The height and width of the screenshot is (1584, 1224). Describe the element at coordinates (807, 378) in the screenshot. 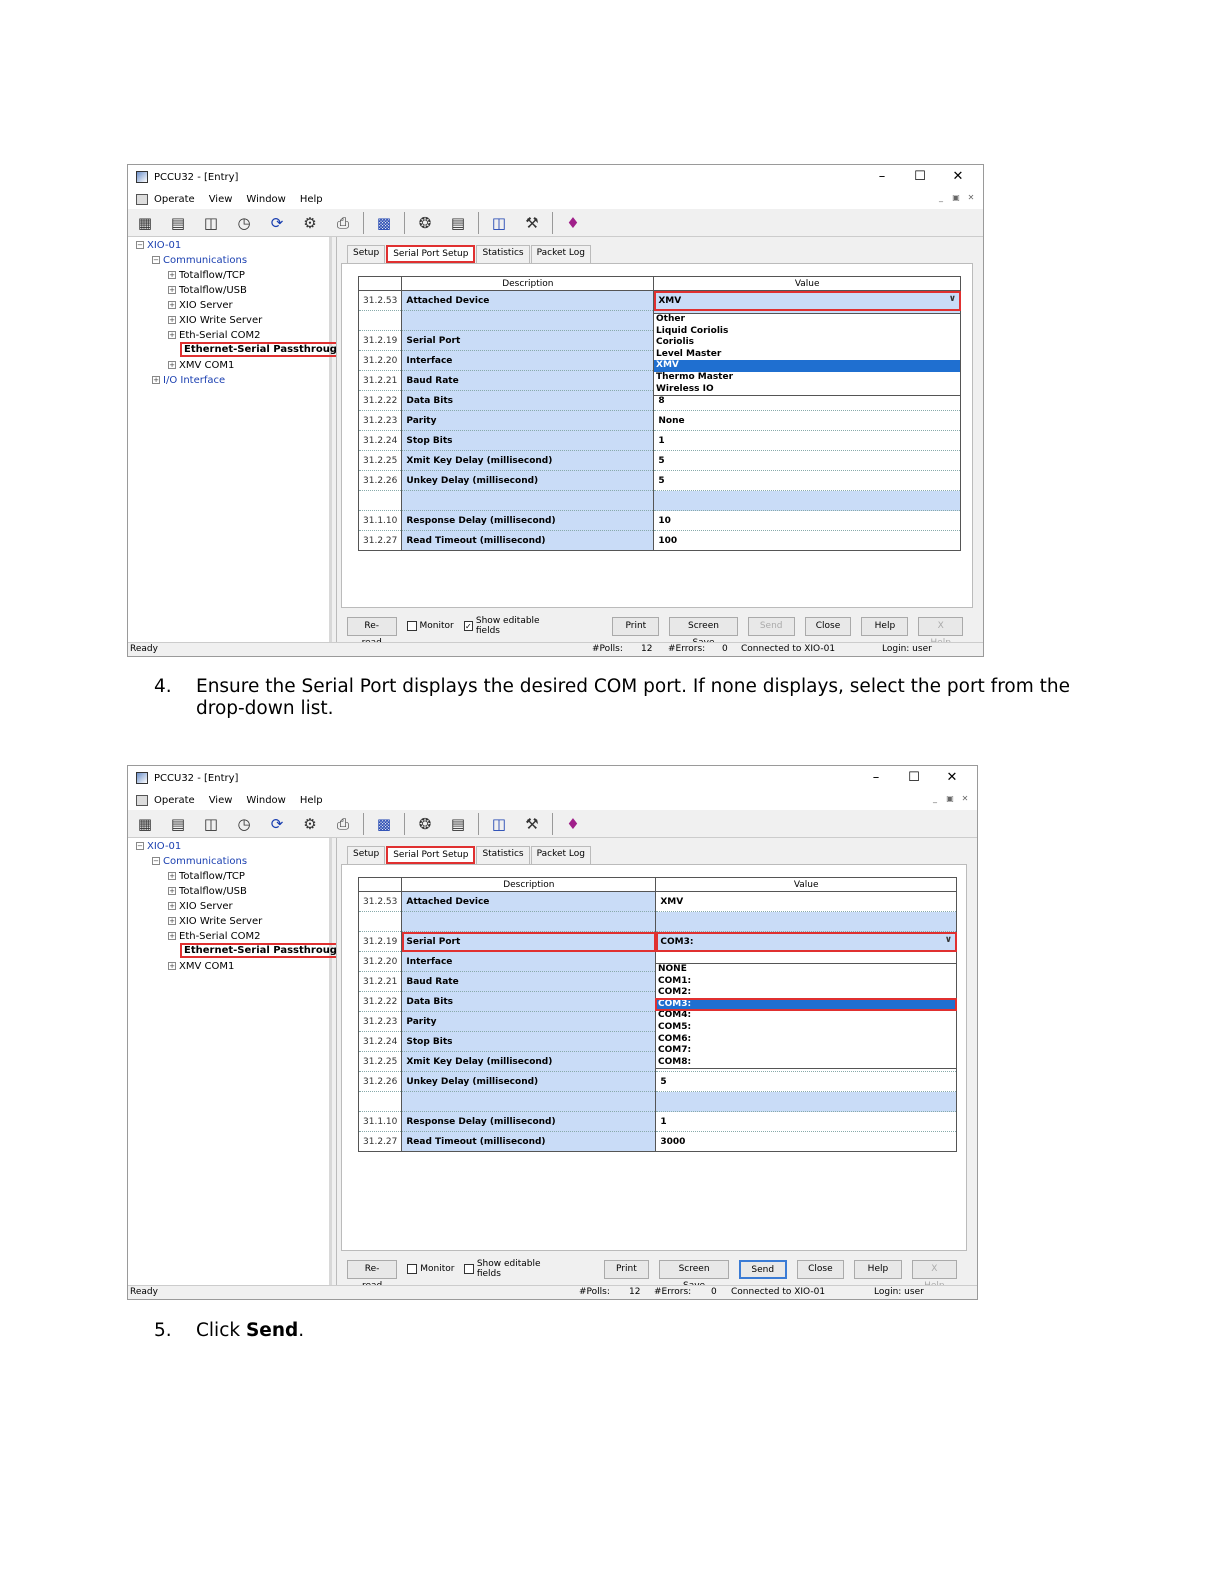

I see `dropdown-option: Thermo Master` at that location.